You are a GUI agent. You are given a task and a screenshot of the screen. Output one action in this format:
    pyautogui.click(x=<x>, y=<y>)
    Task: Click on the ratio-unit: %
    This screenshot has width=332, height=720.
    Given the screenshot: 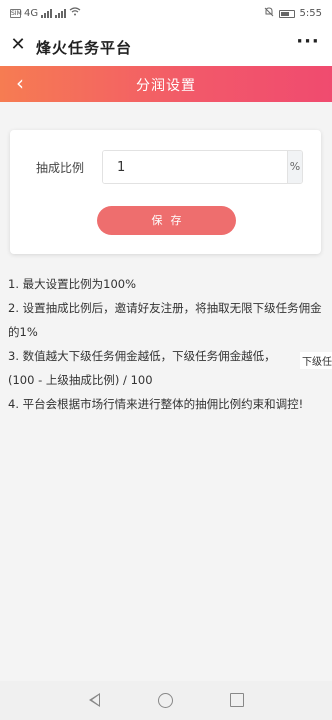 What is the action you would take?
    pyautogui.click(x=294, y=167)
    